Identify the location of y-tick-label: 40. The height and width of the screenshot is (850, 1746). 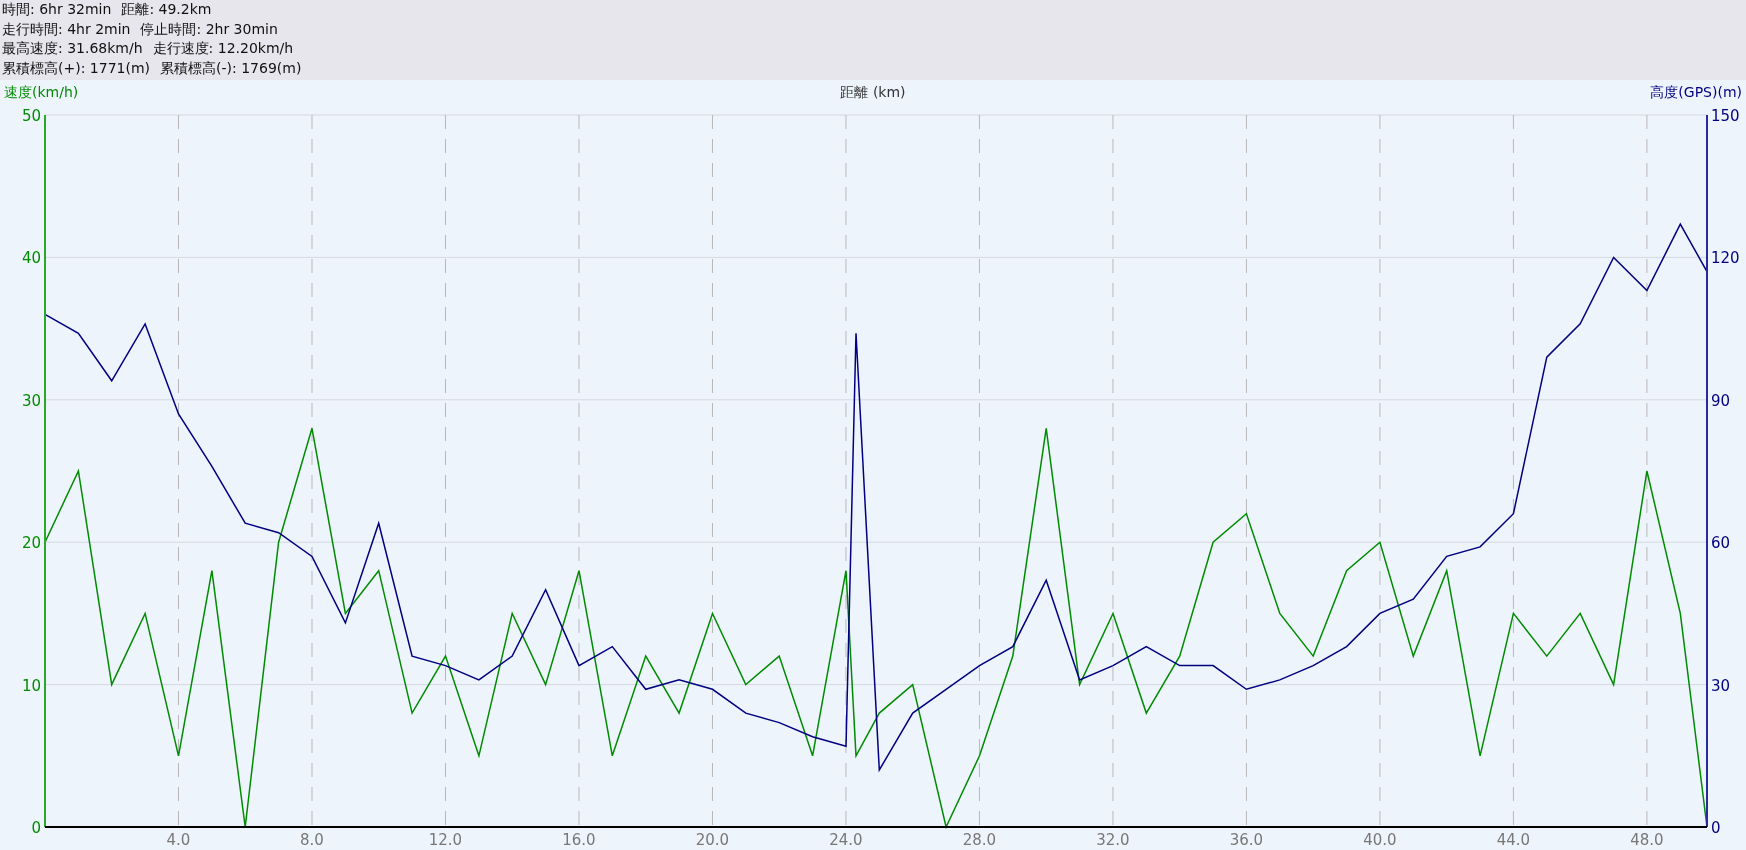
(31, 258).